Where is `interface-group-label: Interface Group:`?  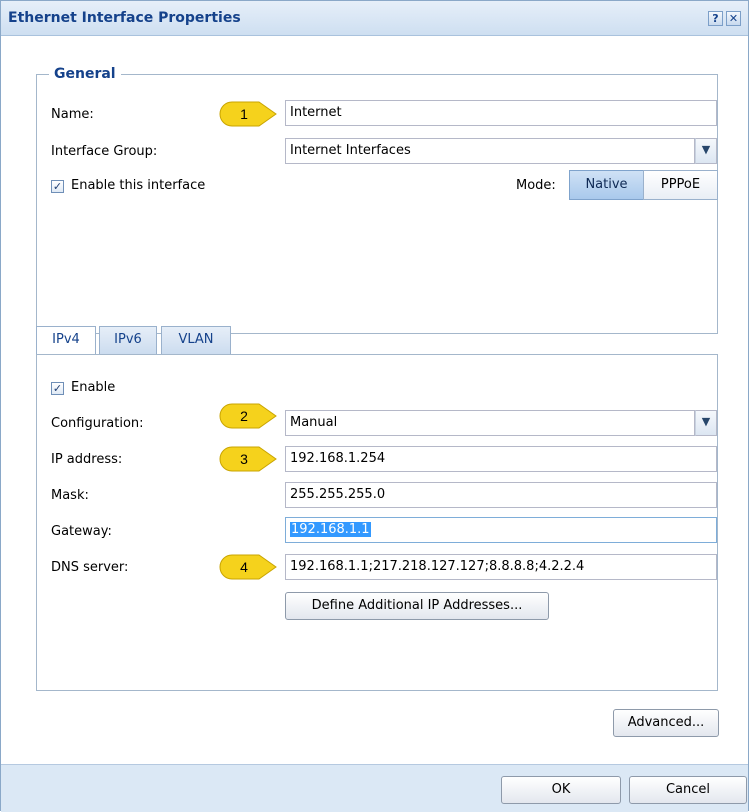 interface-group-label: Interface Group: is located at coordinates (104, 151).